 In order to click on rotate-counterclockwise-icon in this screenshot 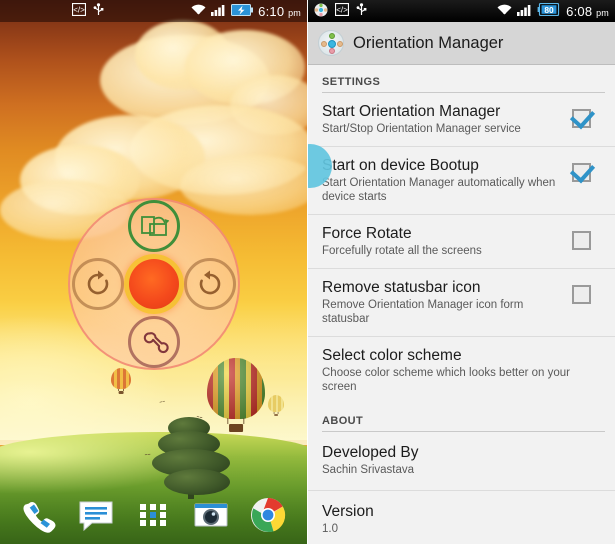, I will do `click(210, 284)`.